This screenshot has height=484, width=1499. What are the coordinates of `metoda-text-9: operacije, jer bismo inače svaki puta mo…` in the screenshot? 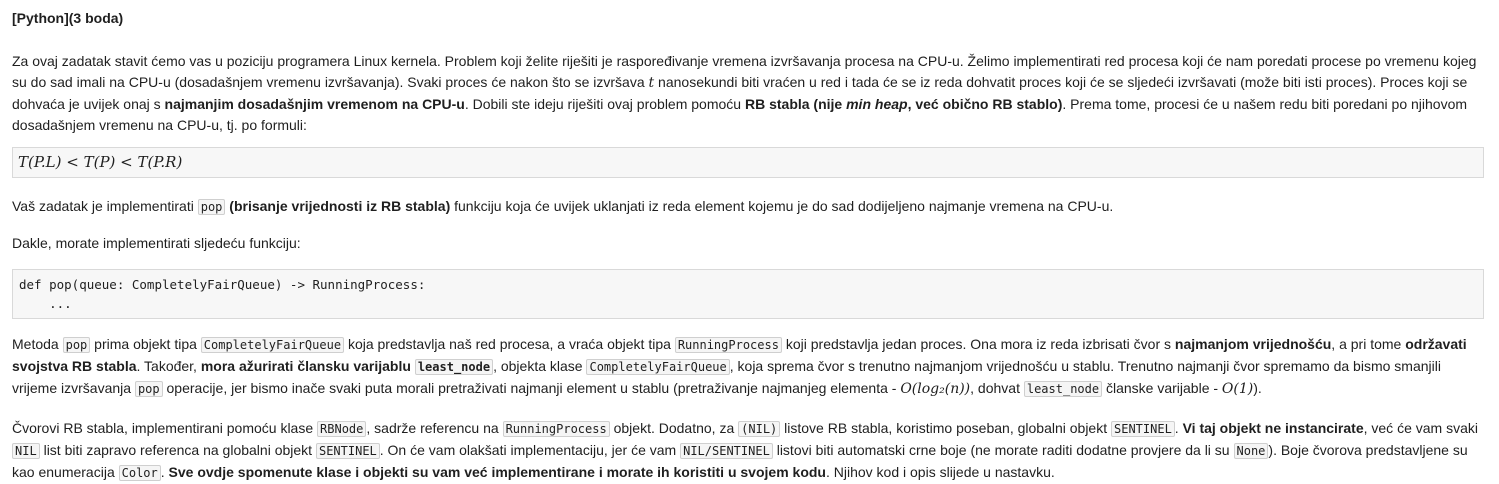 It's located at (531, 388).